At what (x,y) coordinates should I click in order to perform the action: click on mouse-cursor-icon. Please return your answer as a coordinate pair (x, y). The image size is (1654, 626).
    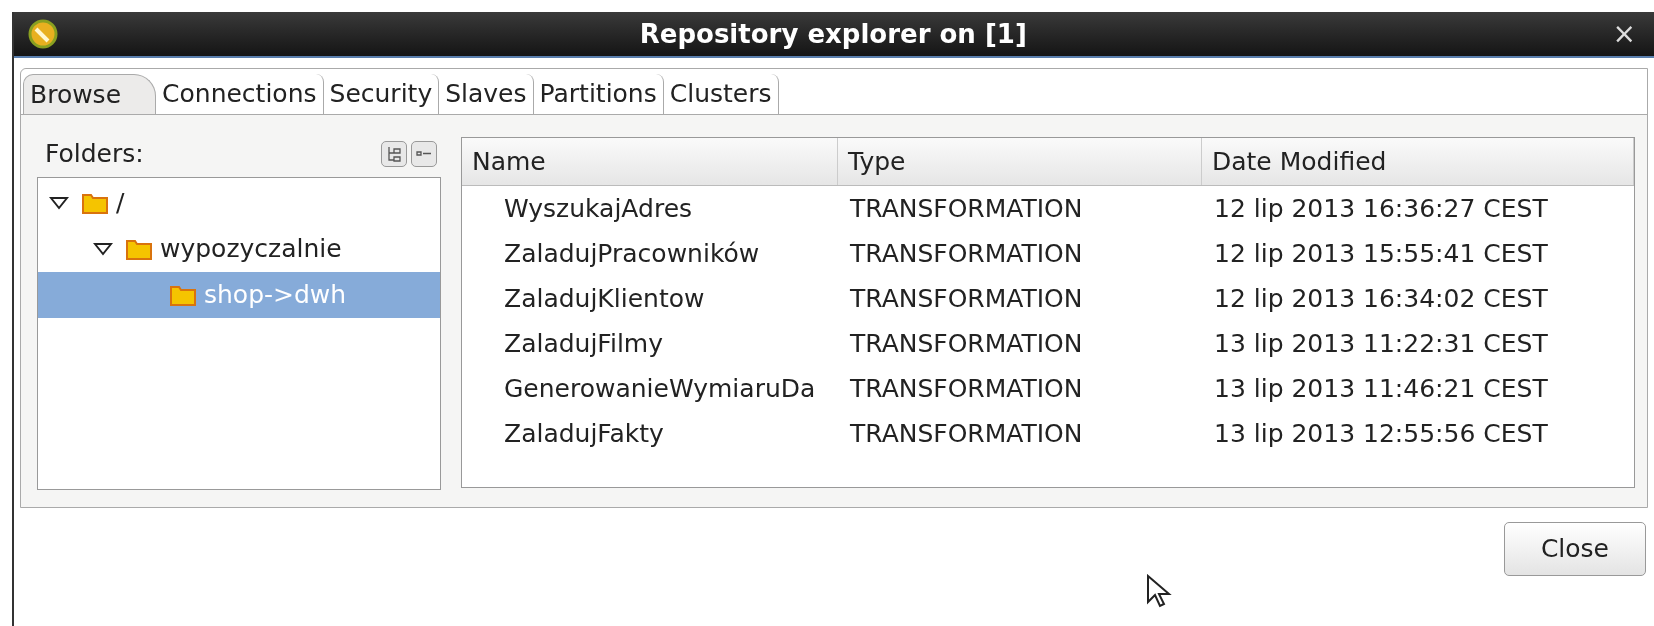
    Looking at the image, I should click on (1159, 591).